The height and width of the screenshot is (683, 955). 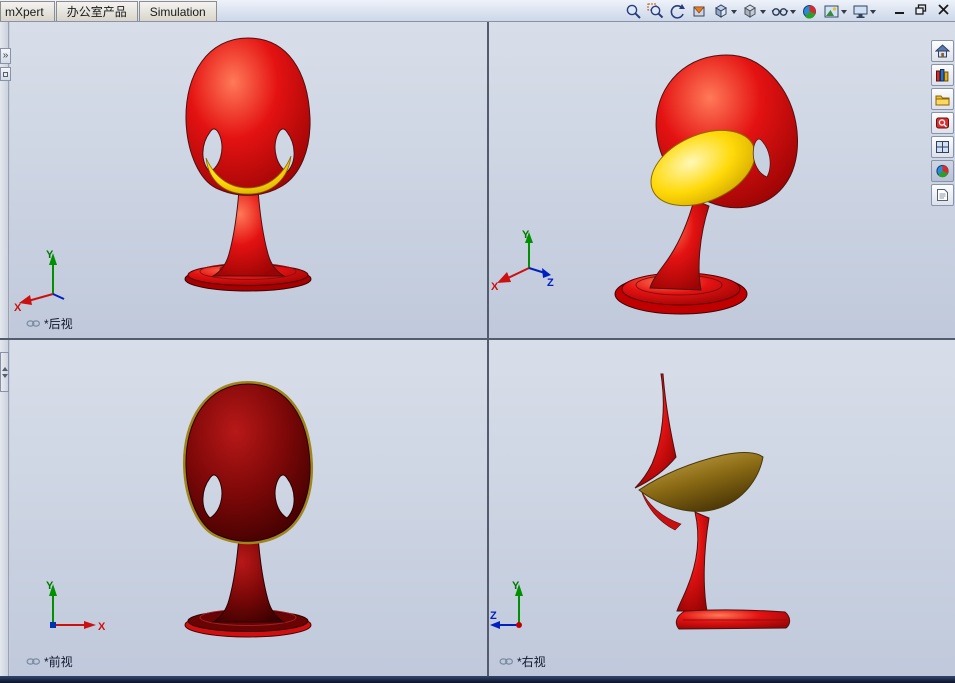 What do you see at coordinates (942, 75) in the screenshot?
I see `design-library-icon` at bounding box center [942, 75].